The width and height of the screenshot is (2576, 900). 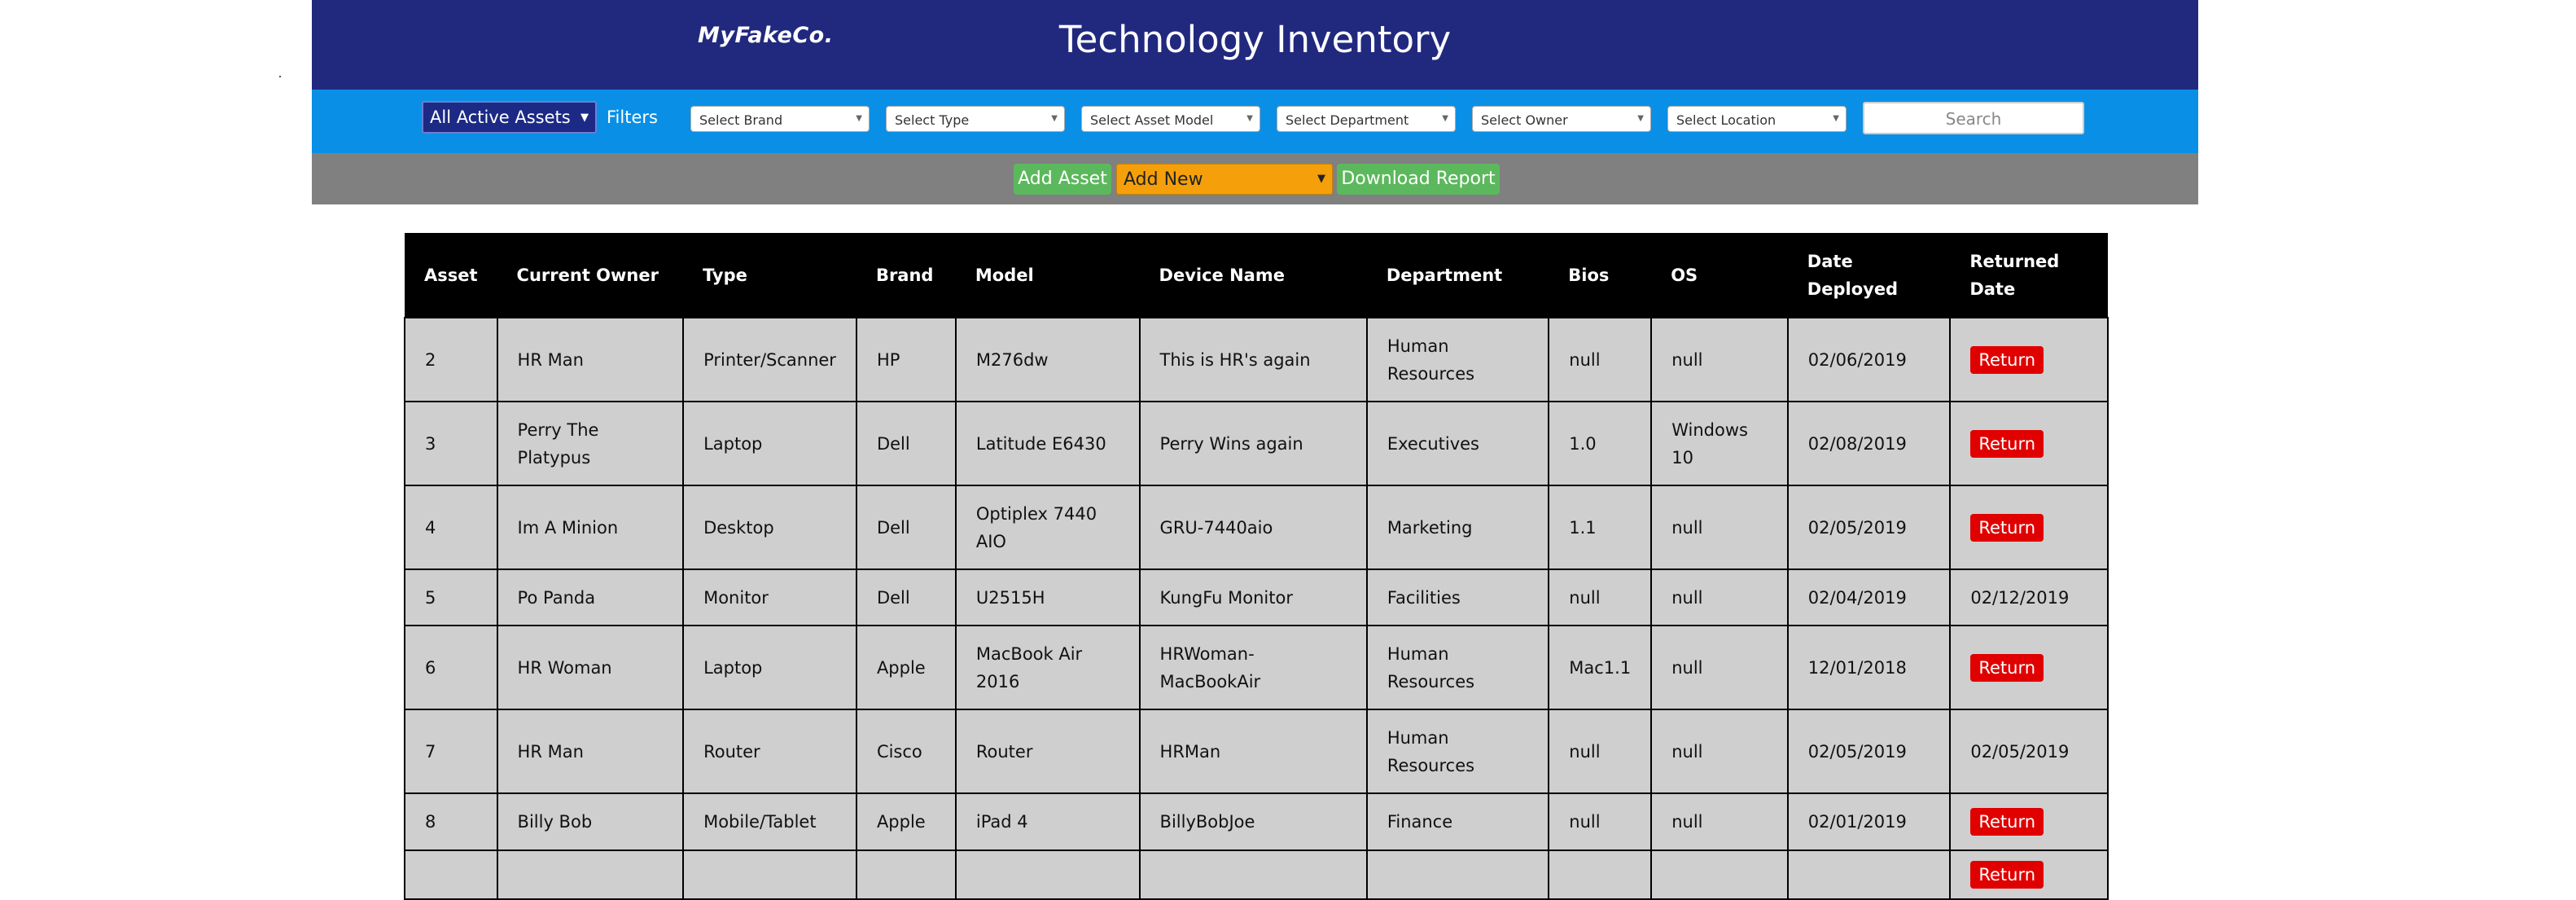 I want to click on cell-bios: 1.1, so click(x=1600, y=527).